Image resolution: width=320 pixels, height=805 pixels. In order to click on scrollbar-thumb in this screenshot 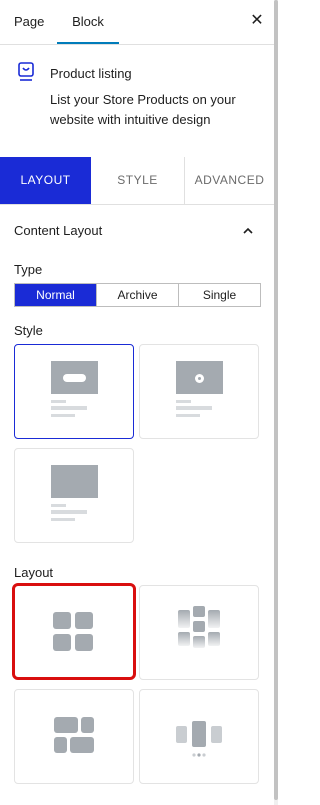, I will do `click(276, 400)`.